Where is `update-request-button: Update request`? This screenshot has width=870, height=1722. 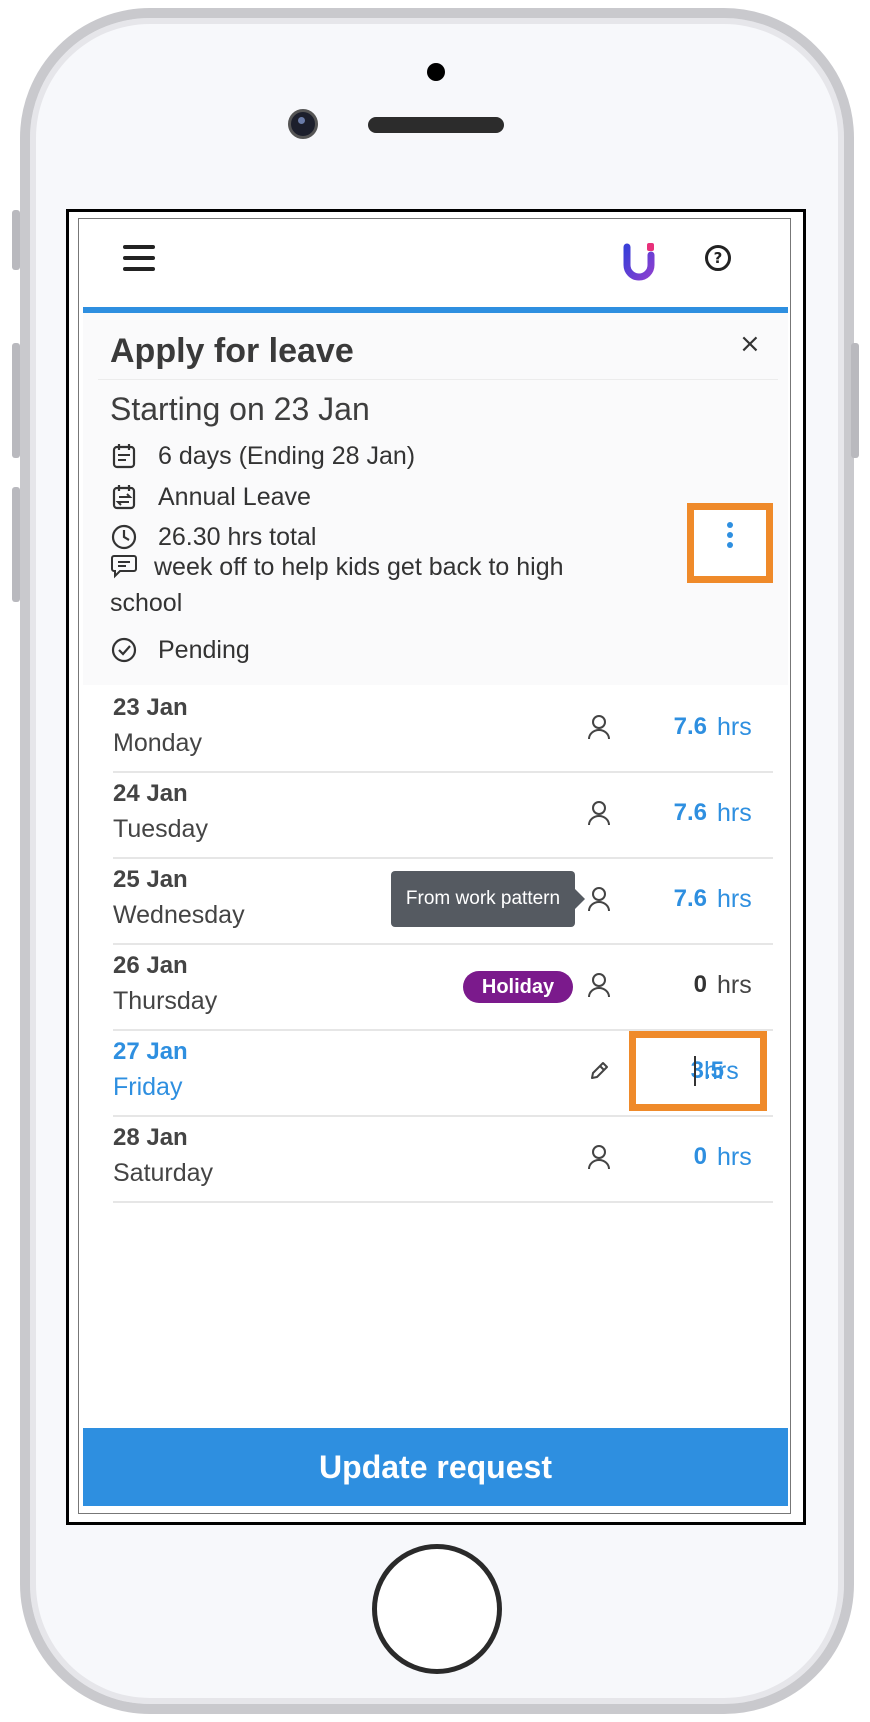
update-request-button: Update request is located at coordinates (435, 1467).